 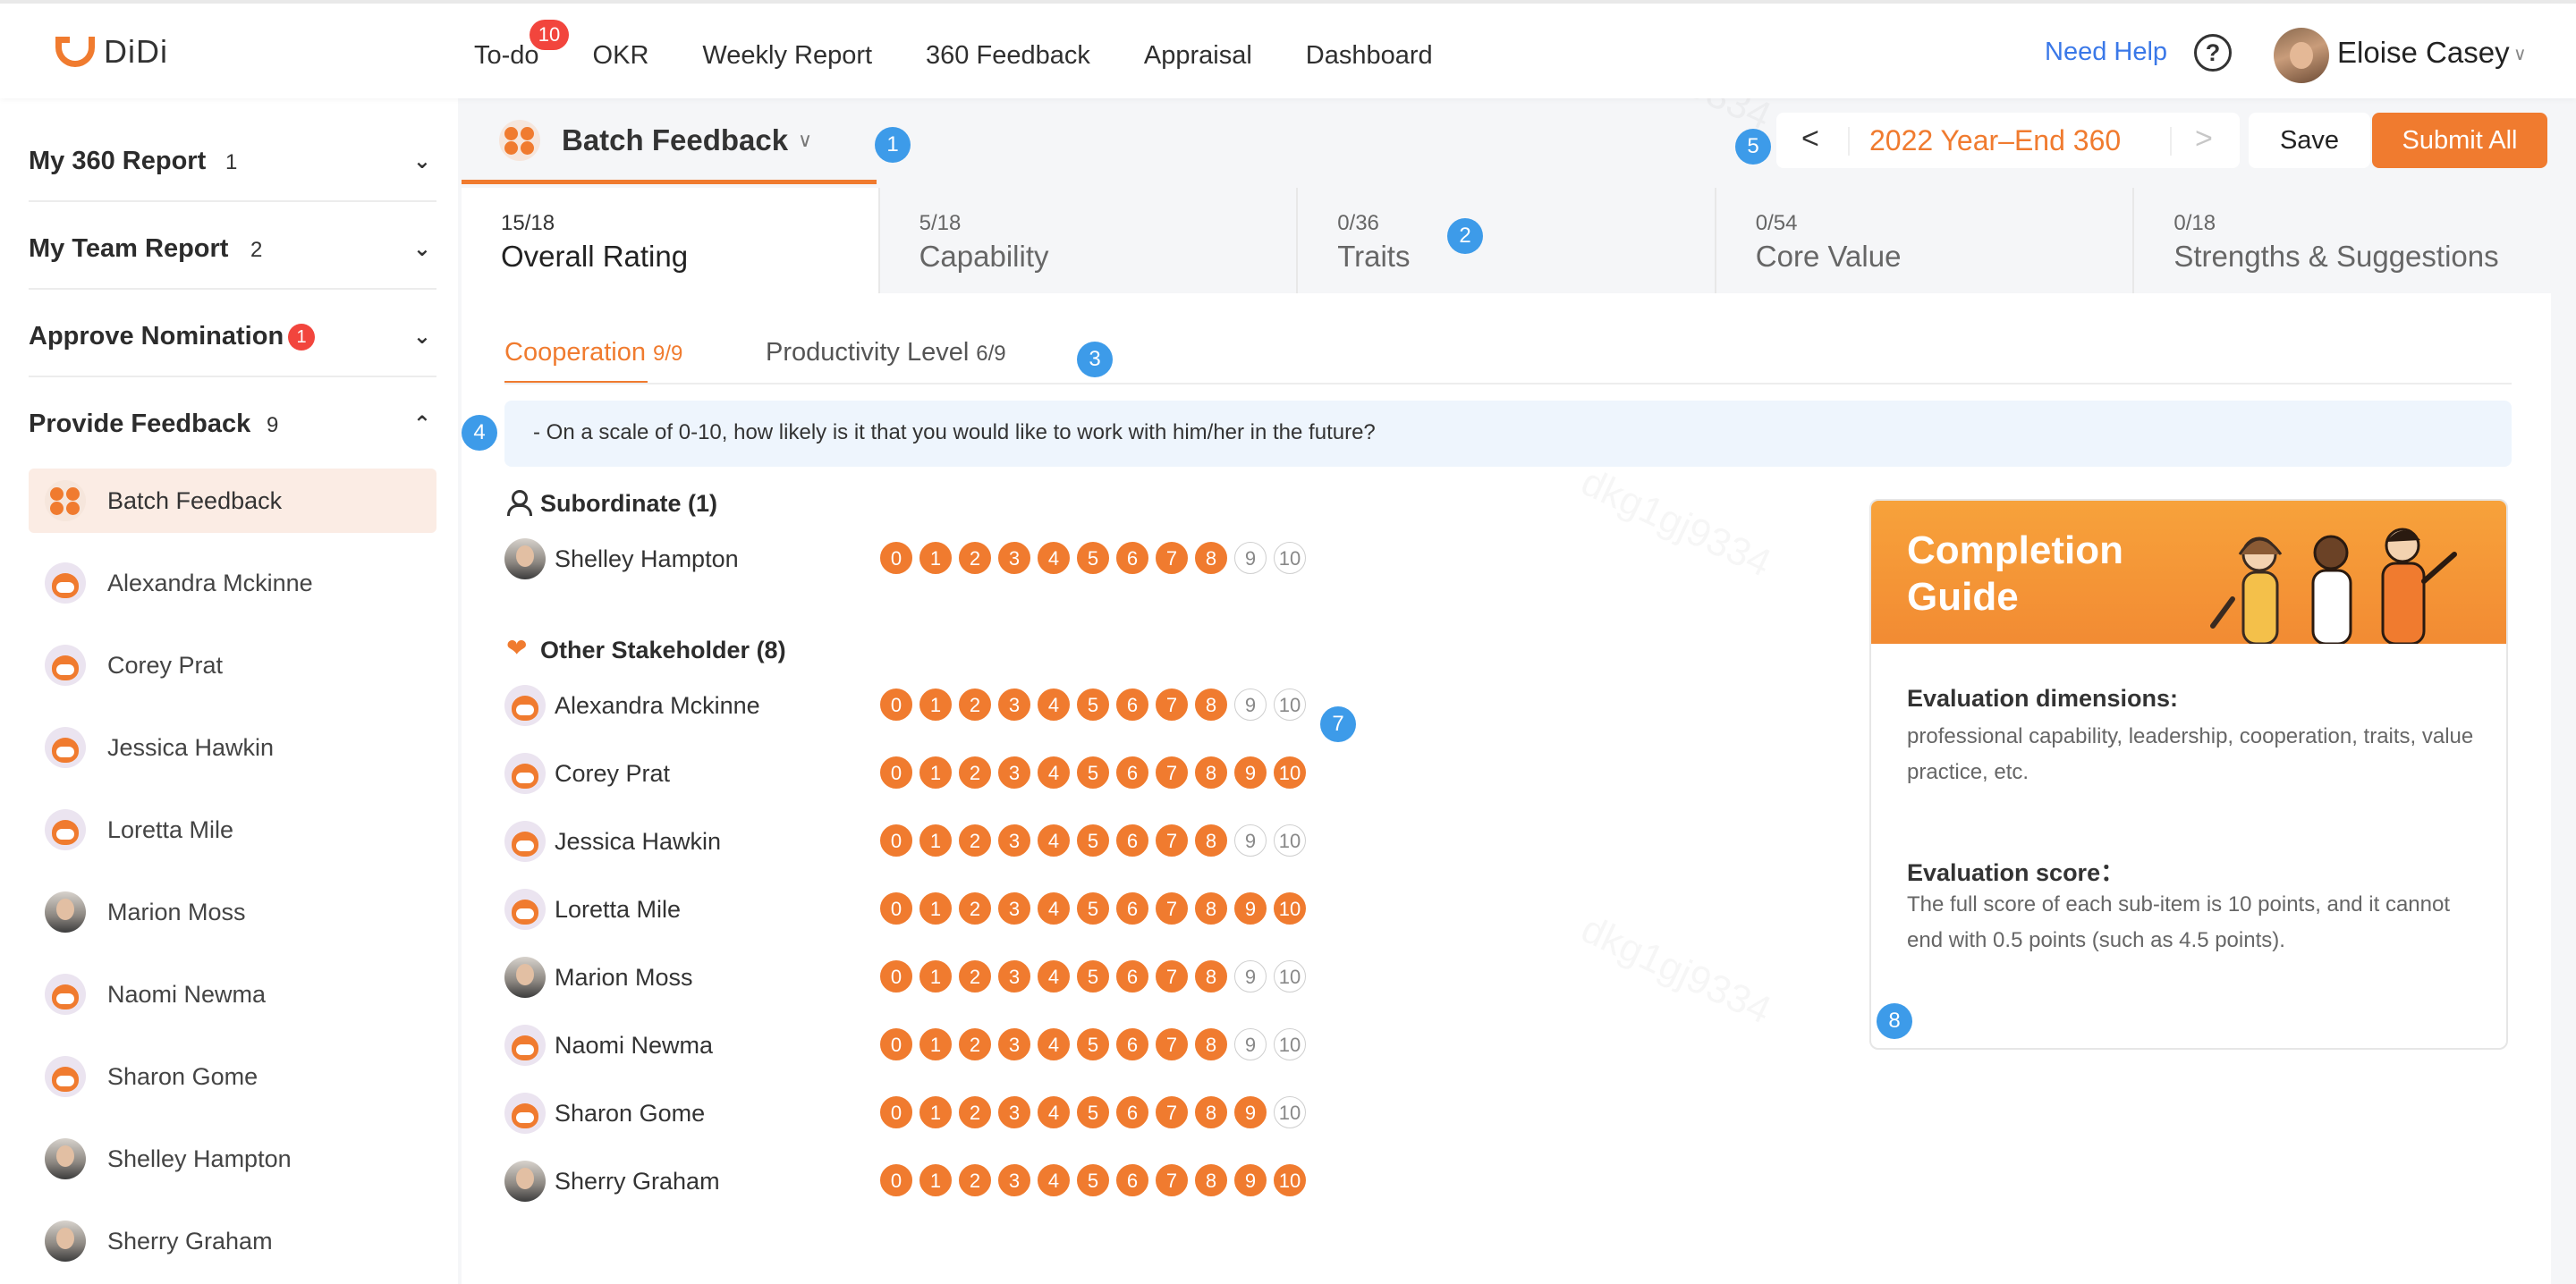 What do you see at coordinates (232, 1241) in the screenshot?
I see `sidebar-item-person: Sherry Graham` at bounding box center [232, 1241].